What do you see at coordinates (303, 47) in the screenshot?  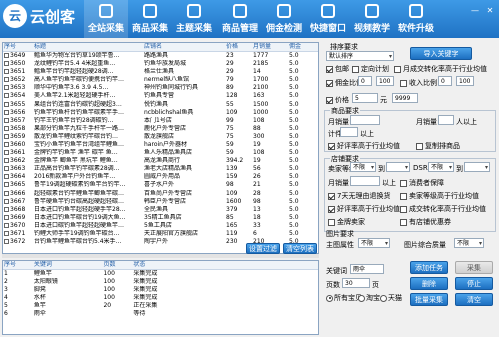 I see `col-commission: 佣金` at bounding box center [303, 47].